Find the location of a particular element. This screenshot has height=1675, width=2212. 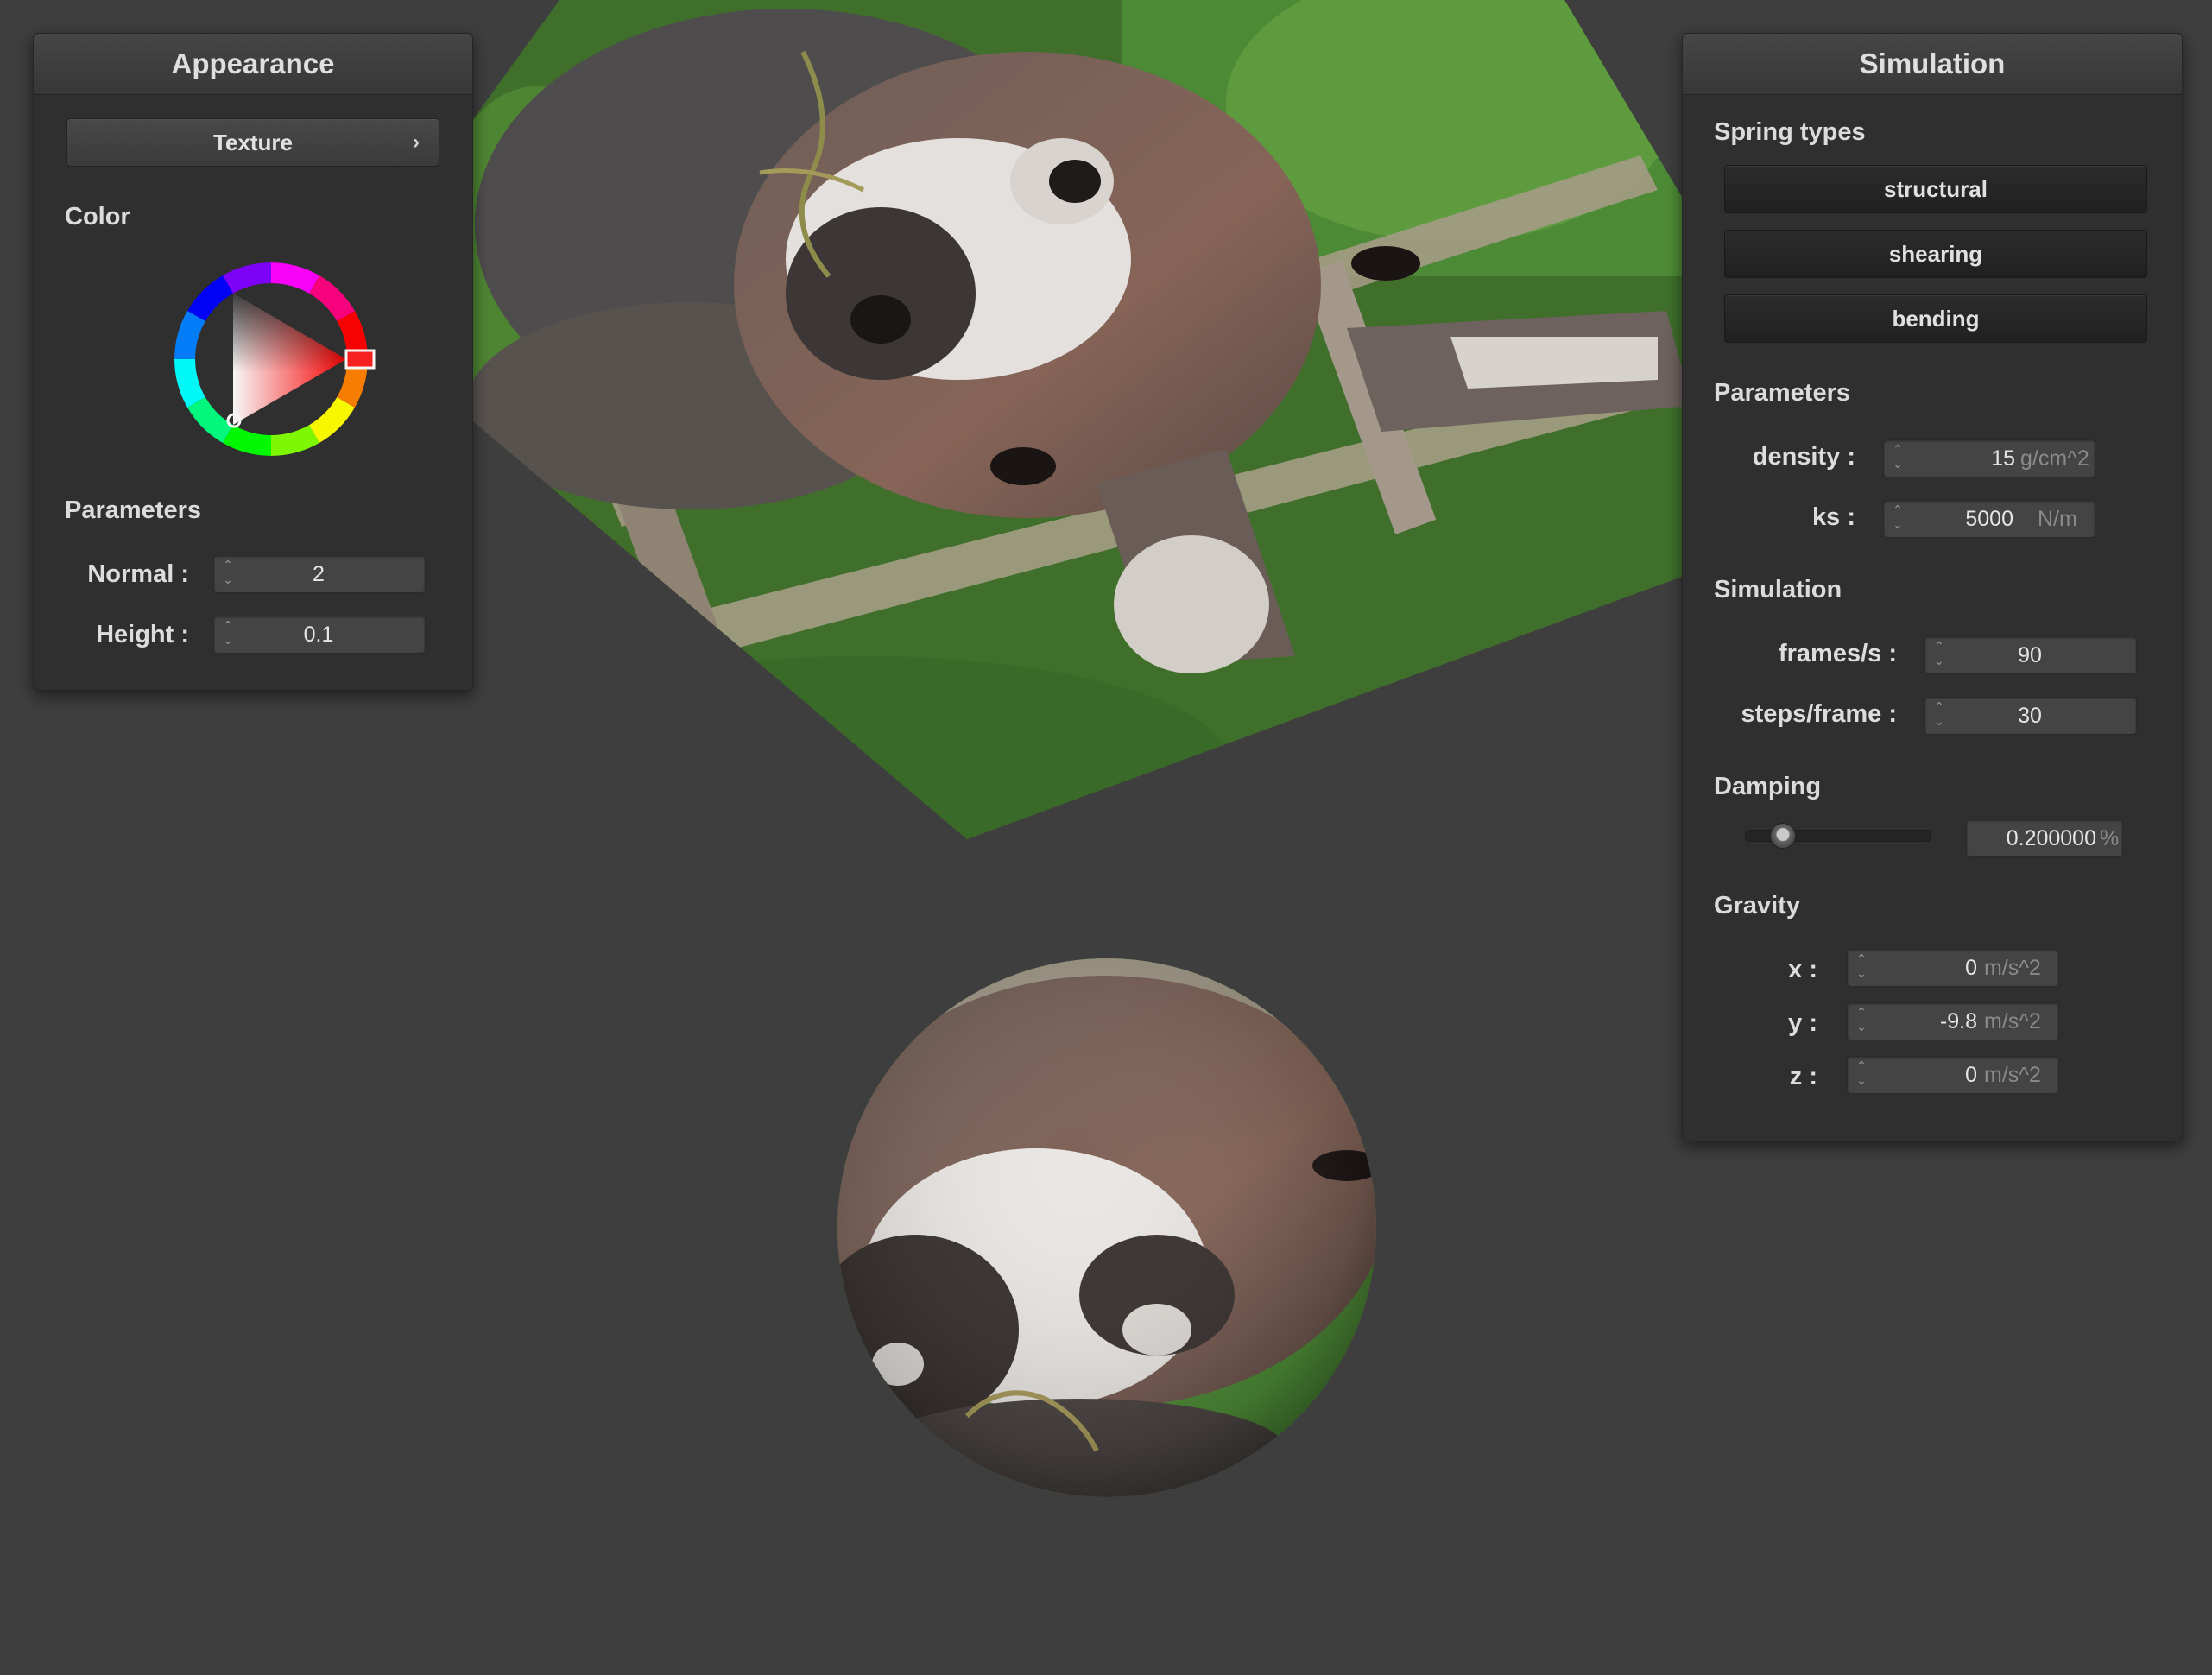

chevron-right-icon: › is located at coordinates (416, 142).